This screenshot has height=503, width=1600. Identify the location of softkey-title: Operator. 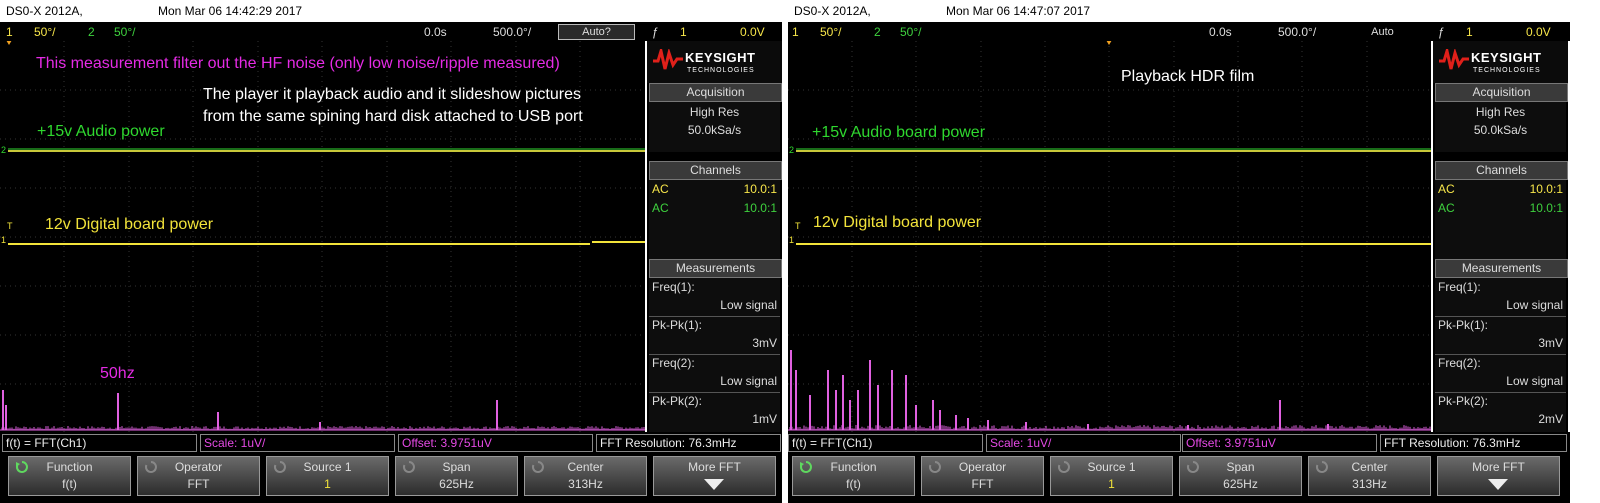
(198, 467).